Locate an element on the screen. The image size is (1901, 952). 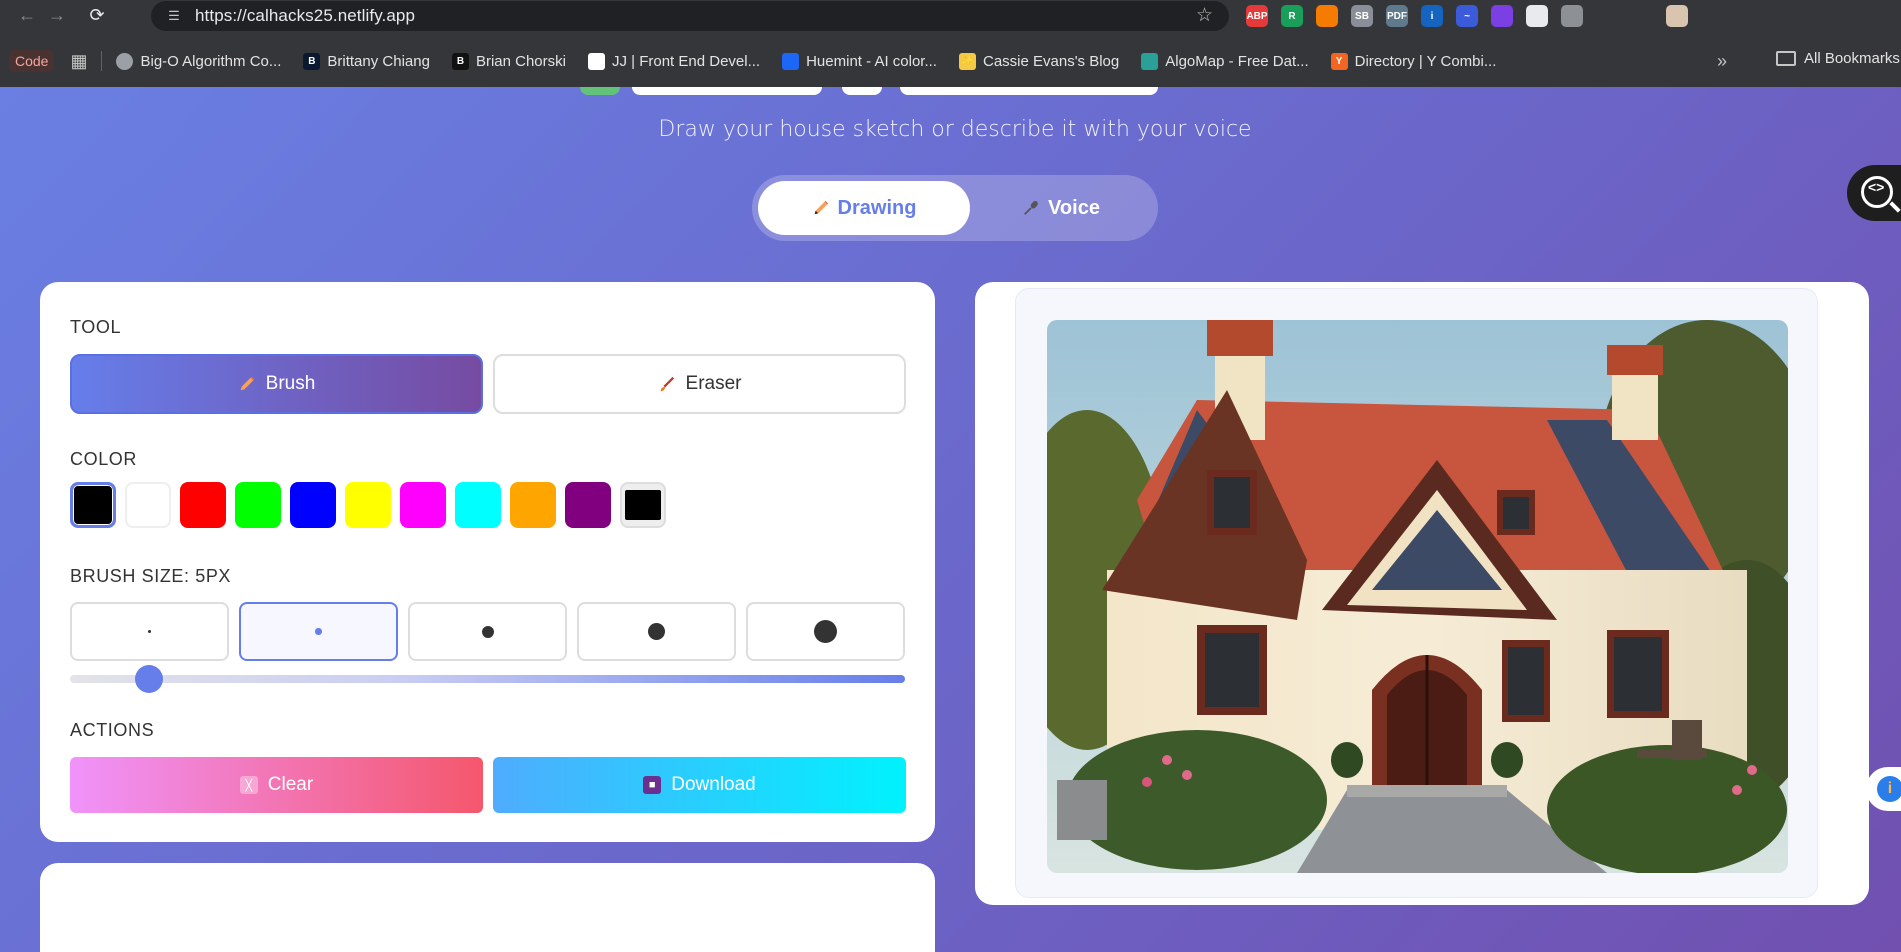
floating-assistant-bubble: i is located at coordinates (1883, 789).